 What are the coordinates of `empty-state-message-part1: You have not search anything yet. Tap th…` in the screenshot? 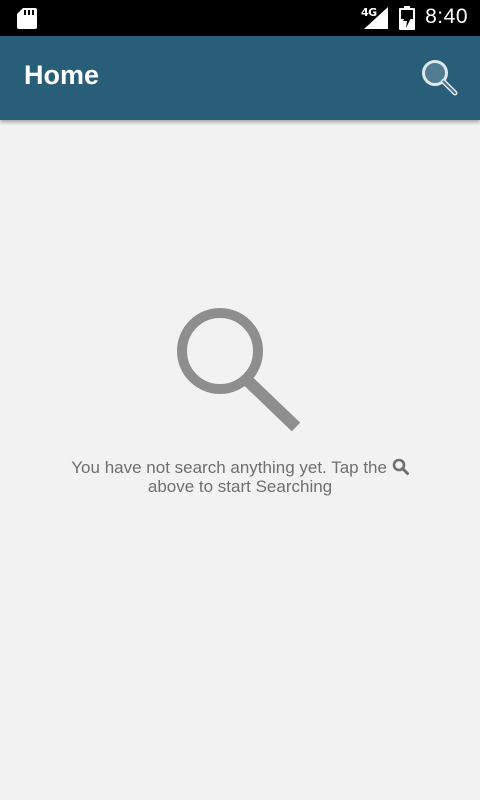 It's located at (229, 467).